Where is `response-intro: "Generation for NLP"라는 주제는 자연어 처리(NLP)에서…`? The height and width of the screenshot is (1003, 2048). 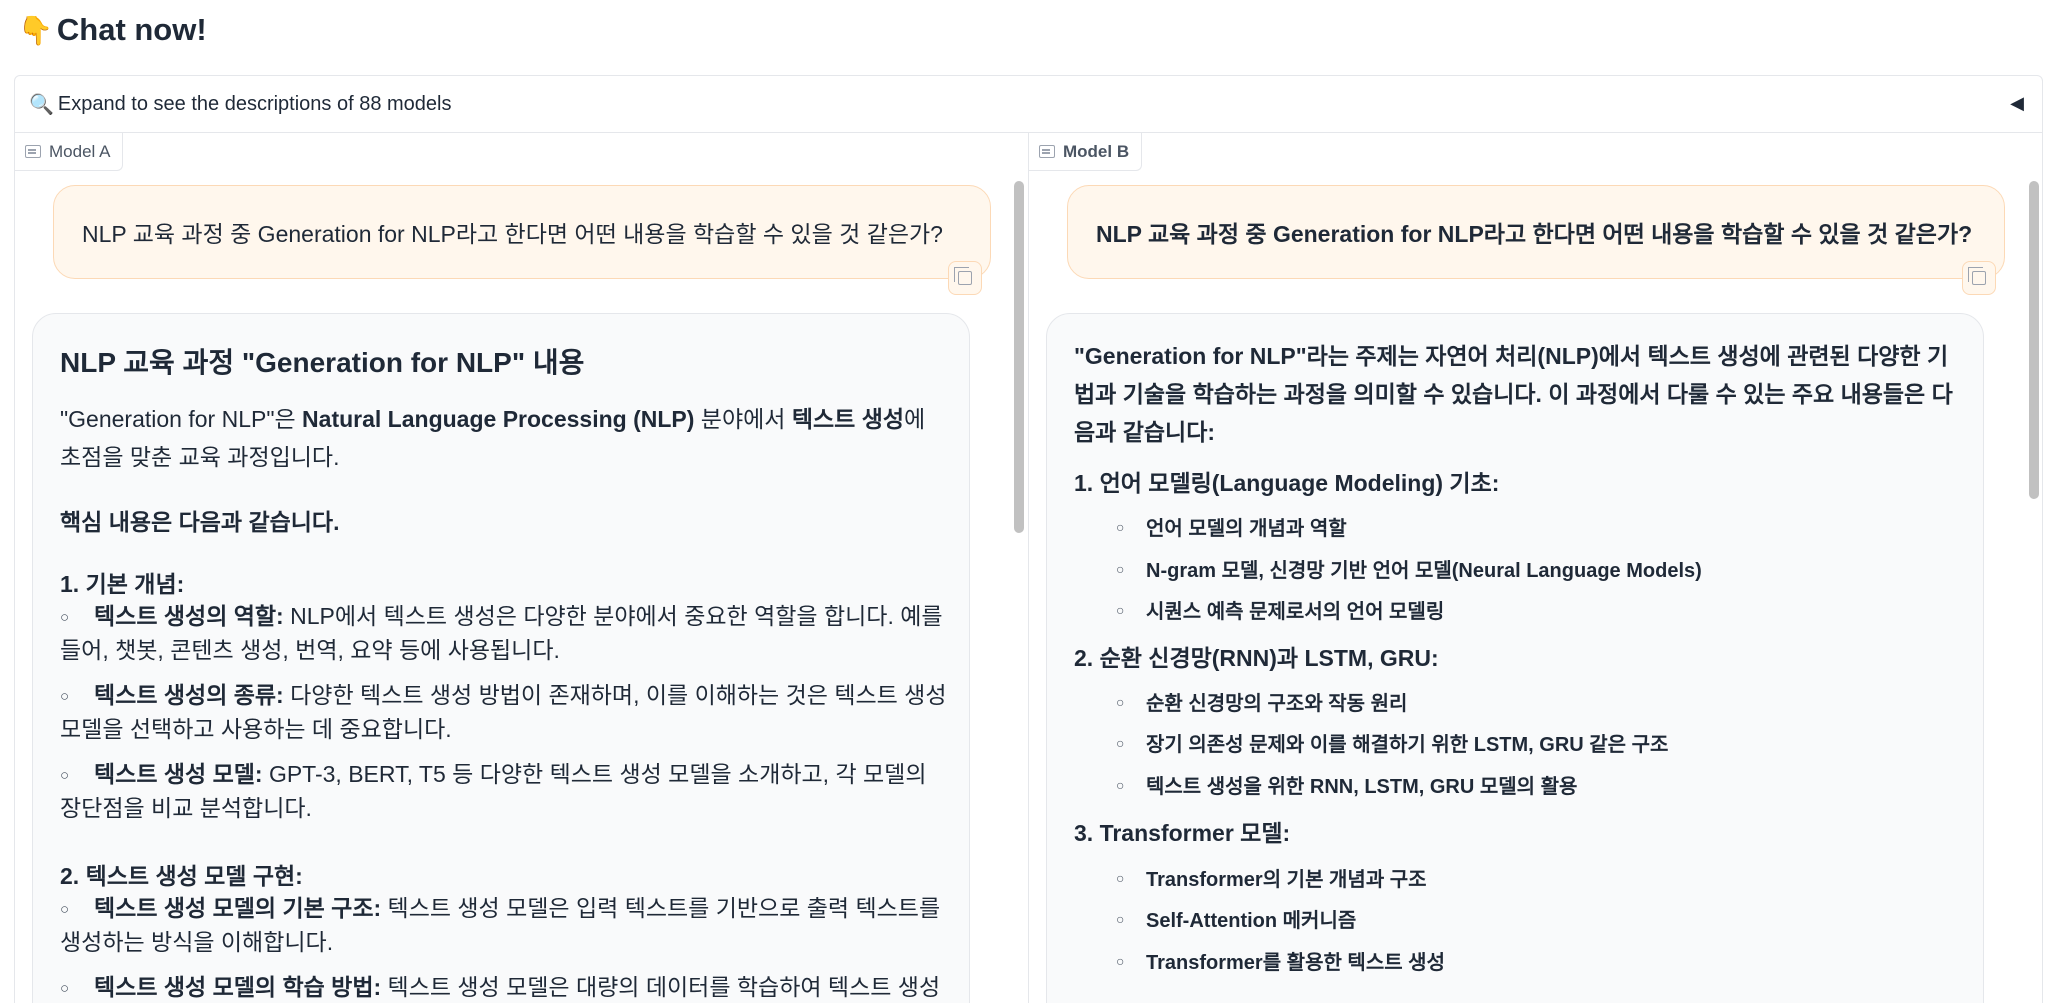 response-intro: "Generation for NLP"라는 주제는 자연어 처리(NLP)에서… is located at coordinates (1513, 394).